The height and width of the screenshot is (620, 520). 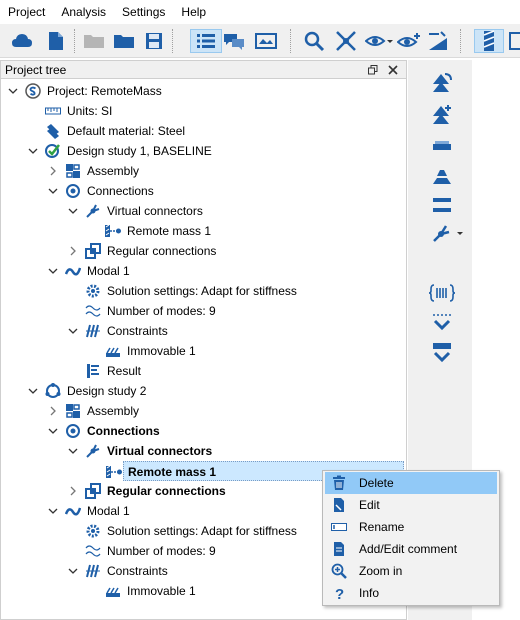 I want to click on context-menu-item-delete: Delete, so click(x=411, y=483).